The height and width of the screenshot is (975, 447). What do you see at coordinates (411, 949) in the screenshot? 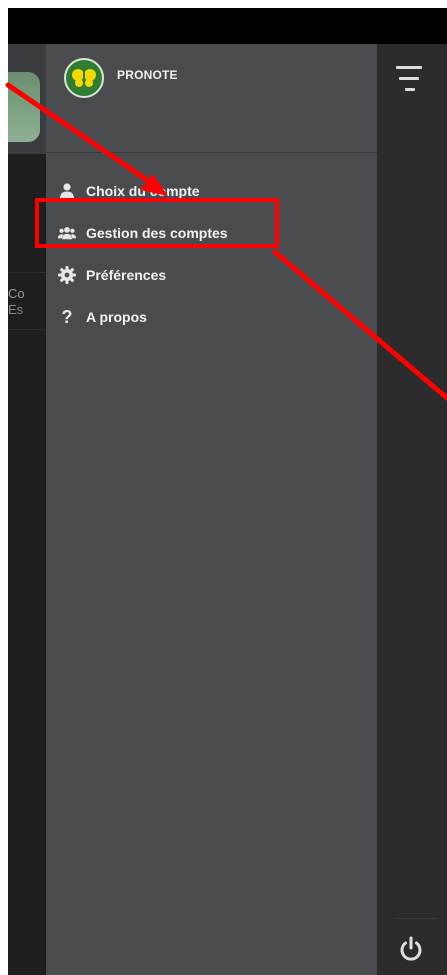
I see `power-icon` at bounding box center [411, 949].